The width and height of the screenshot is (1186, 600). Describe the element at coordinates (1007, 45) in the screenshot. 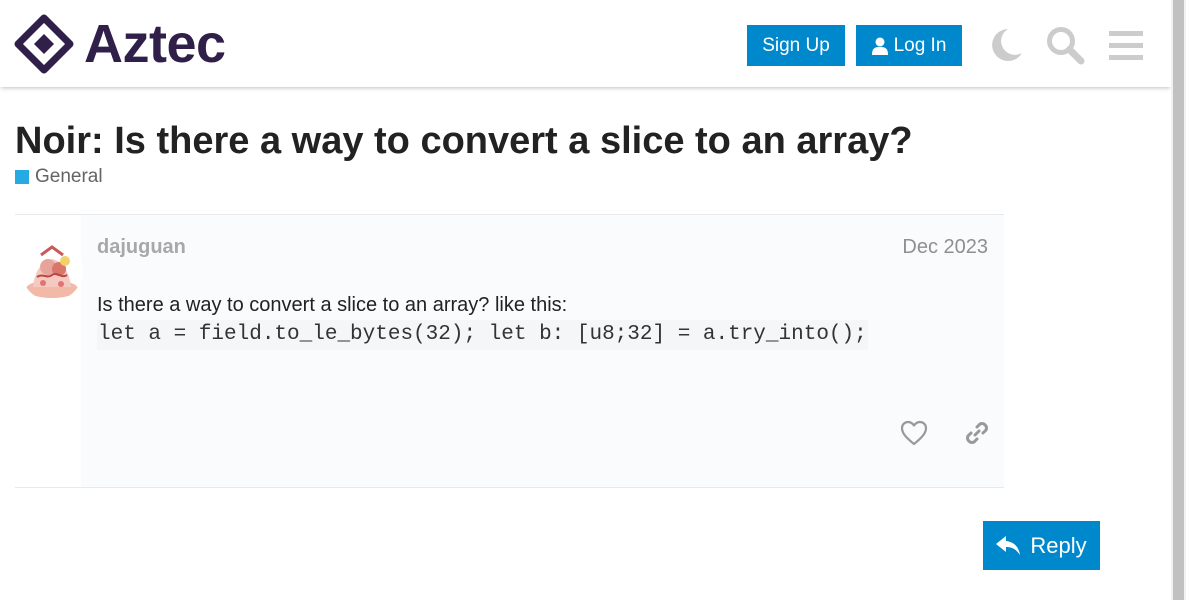

I see `moon-icon` at that location.